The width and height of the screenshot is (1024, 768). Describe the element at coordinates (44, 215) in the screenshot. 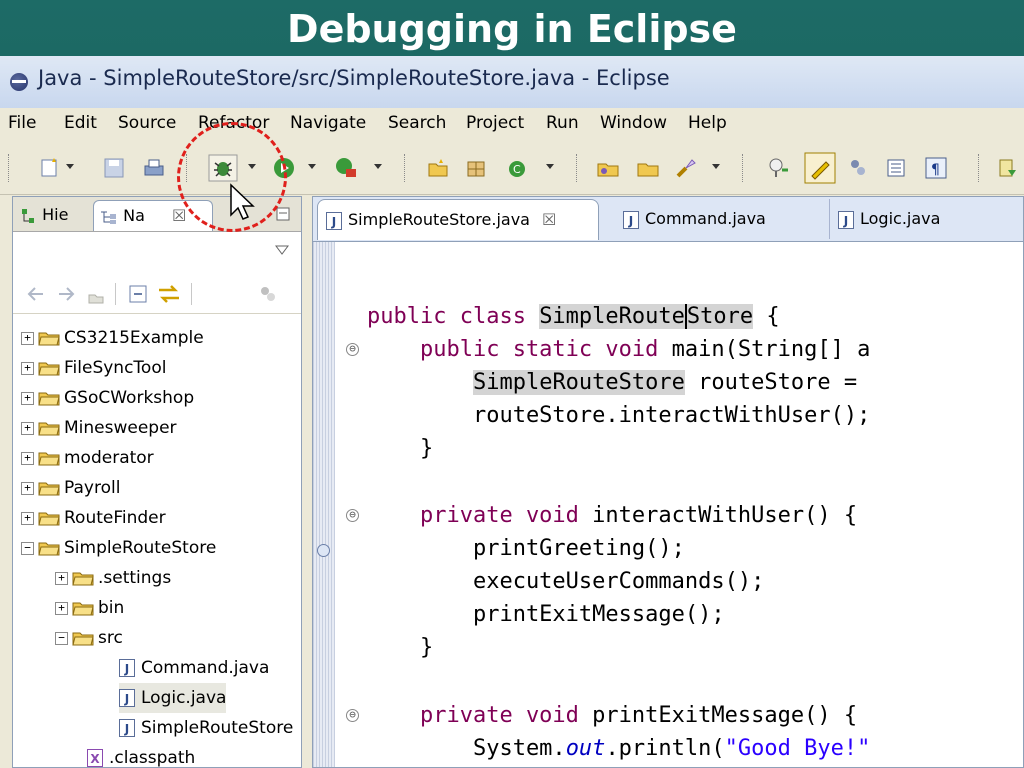

I see `tab-hierarchy: Hie` at that location.